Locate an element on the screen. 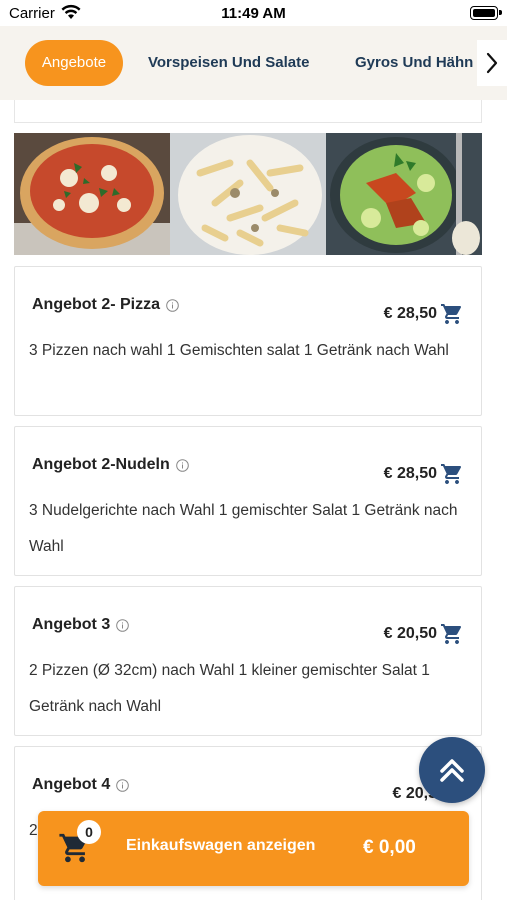  offer-title-row: Angebot 3 is located at coordinates (81, 625).